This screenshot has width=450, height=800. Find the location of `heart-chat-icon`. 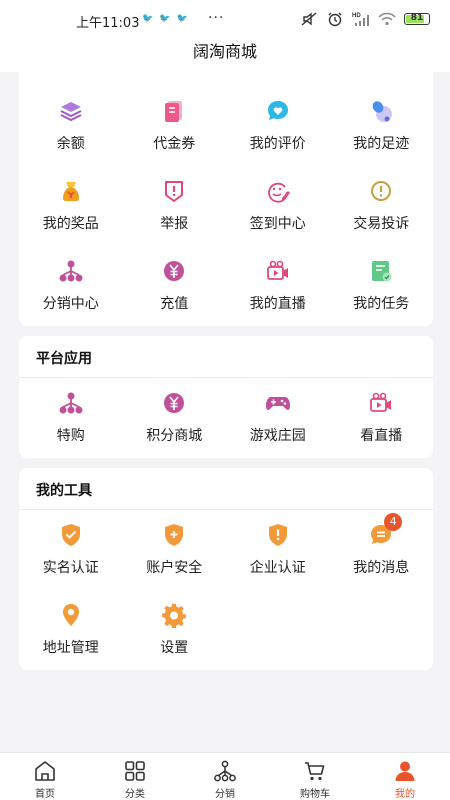

heart-chat-icon is located at coordinates (278, 111).